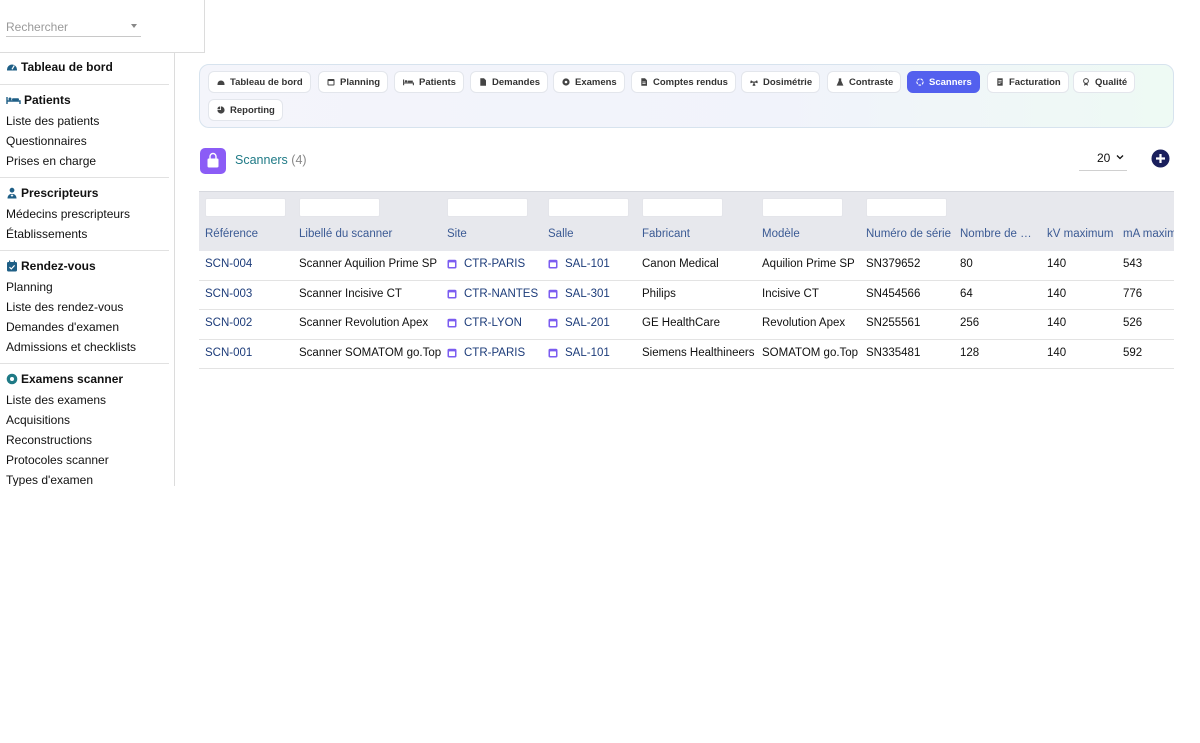 The width and height of the screenshot is (1200, 743). What do you see at coordinates (593, 323) in the screenshot?
I see `cell-room: SAL-201` at bounding box center [593, 323].